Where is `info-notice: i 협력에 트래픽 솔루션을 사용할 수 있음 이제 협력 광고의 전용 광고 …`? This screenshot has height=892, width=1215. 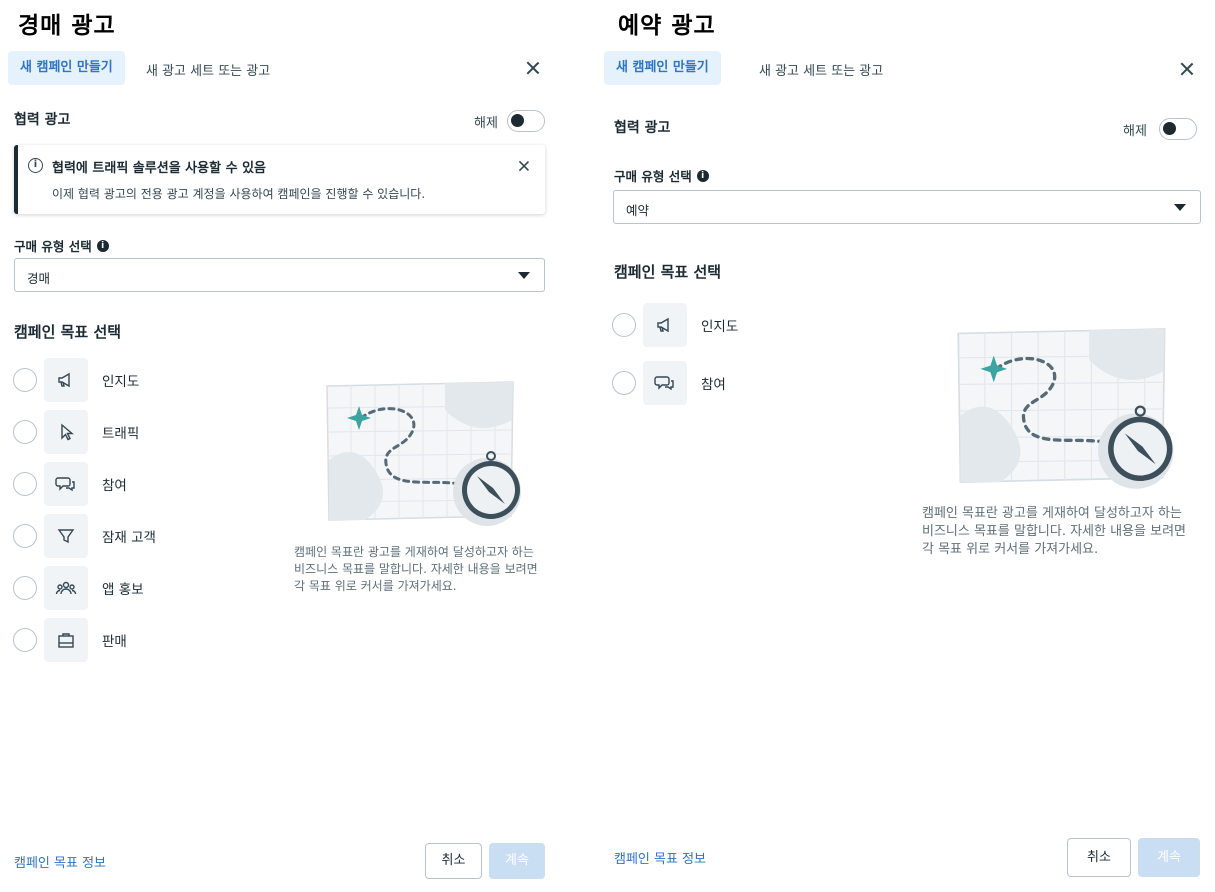 info-notice: i 협력에 트래픽 솔루션을 사용할 수 있음 이제 협력 광고의 전용 광고 … is located at coordinates (279, 179).